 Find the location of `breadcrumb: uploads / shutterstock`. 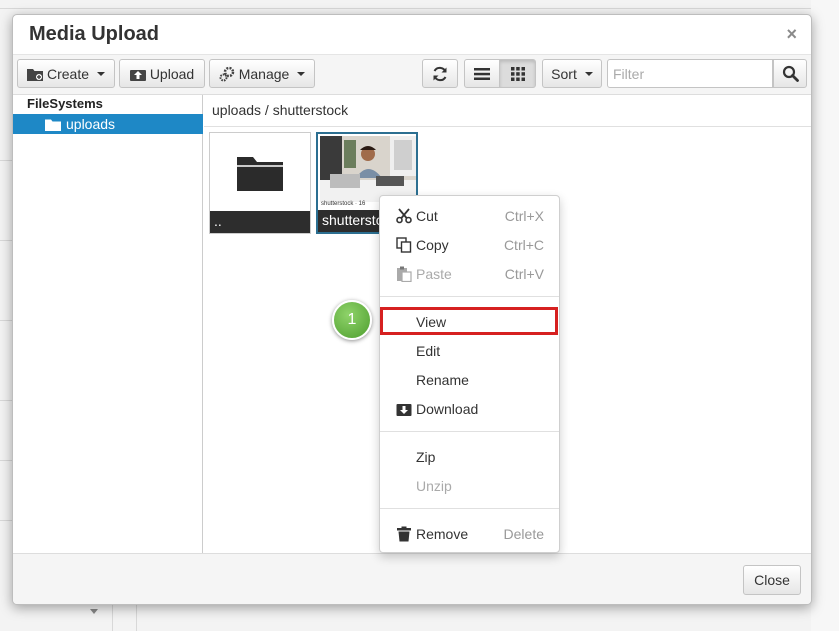

breadcrumb: uploads / shutterstock is located at coordinates (280, 110).